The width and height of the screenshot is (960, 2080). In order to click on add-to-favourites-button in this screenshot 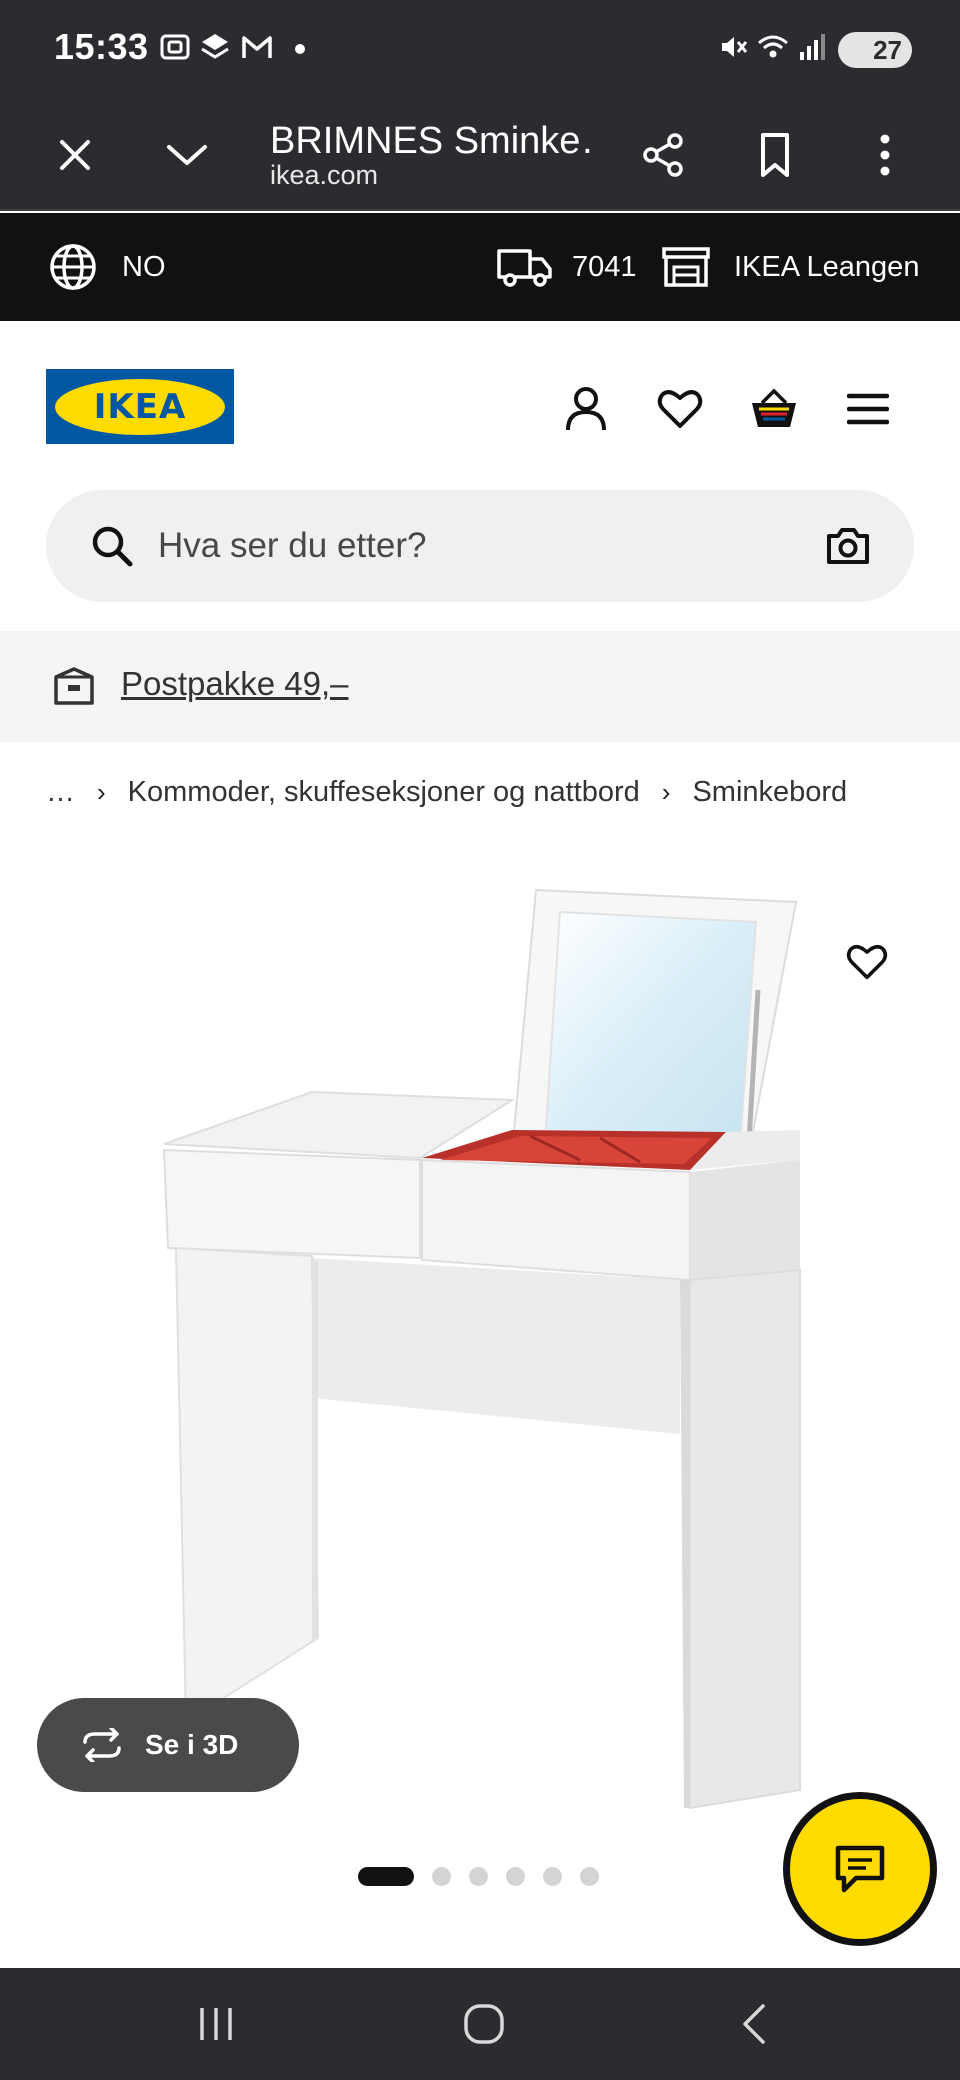, I will do `click(867, 962)`.